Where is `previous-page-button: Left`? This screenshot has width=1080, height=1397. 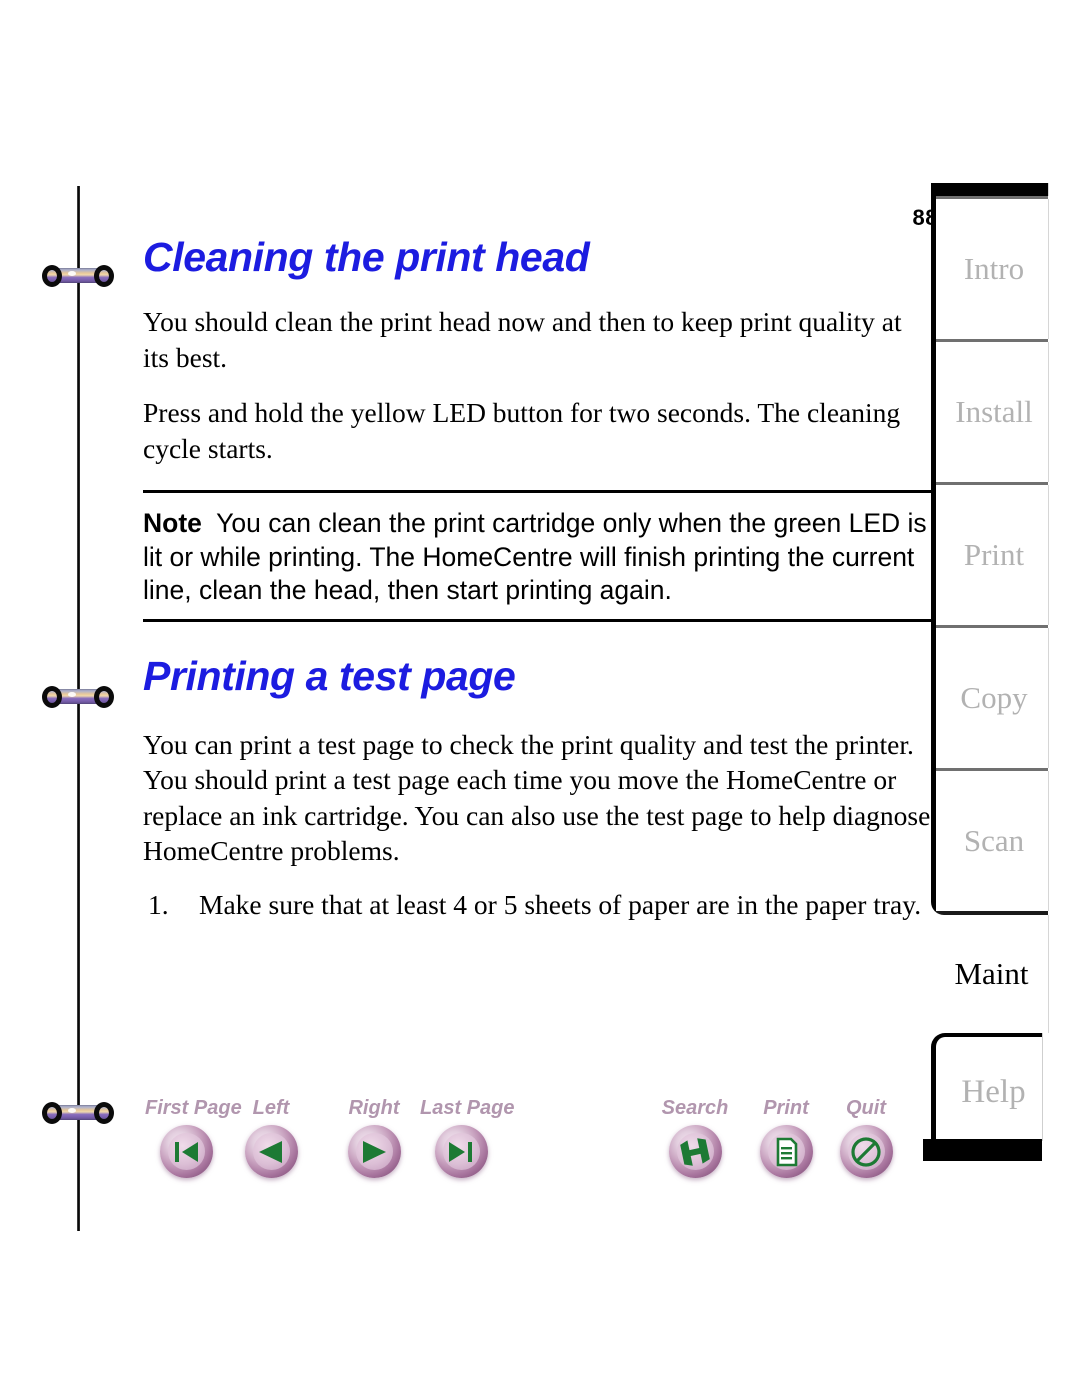 previous-page-button: Left is located at coordinates (271, 1137).